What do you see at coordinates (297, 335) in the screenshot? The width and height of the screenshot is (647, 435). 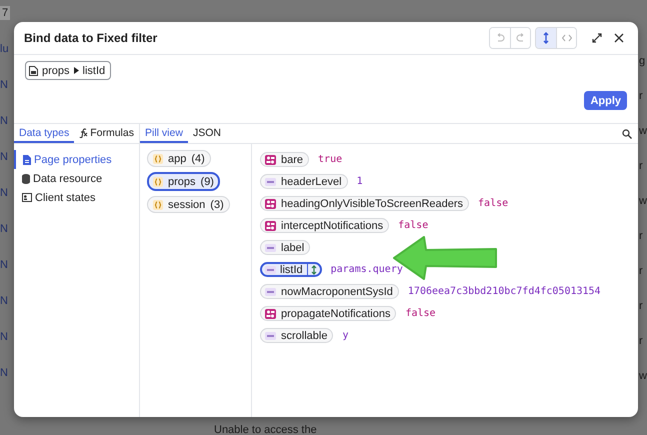 I see `property-pill: scrollable` at bounding box center [297, 335].